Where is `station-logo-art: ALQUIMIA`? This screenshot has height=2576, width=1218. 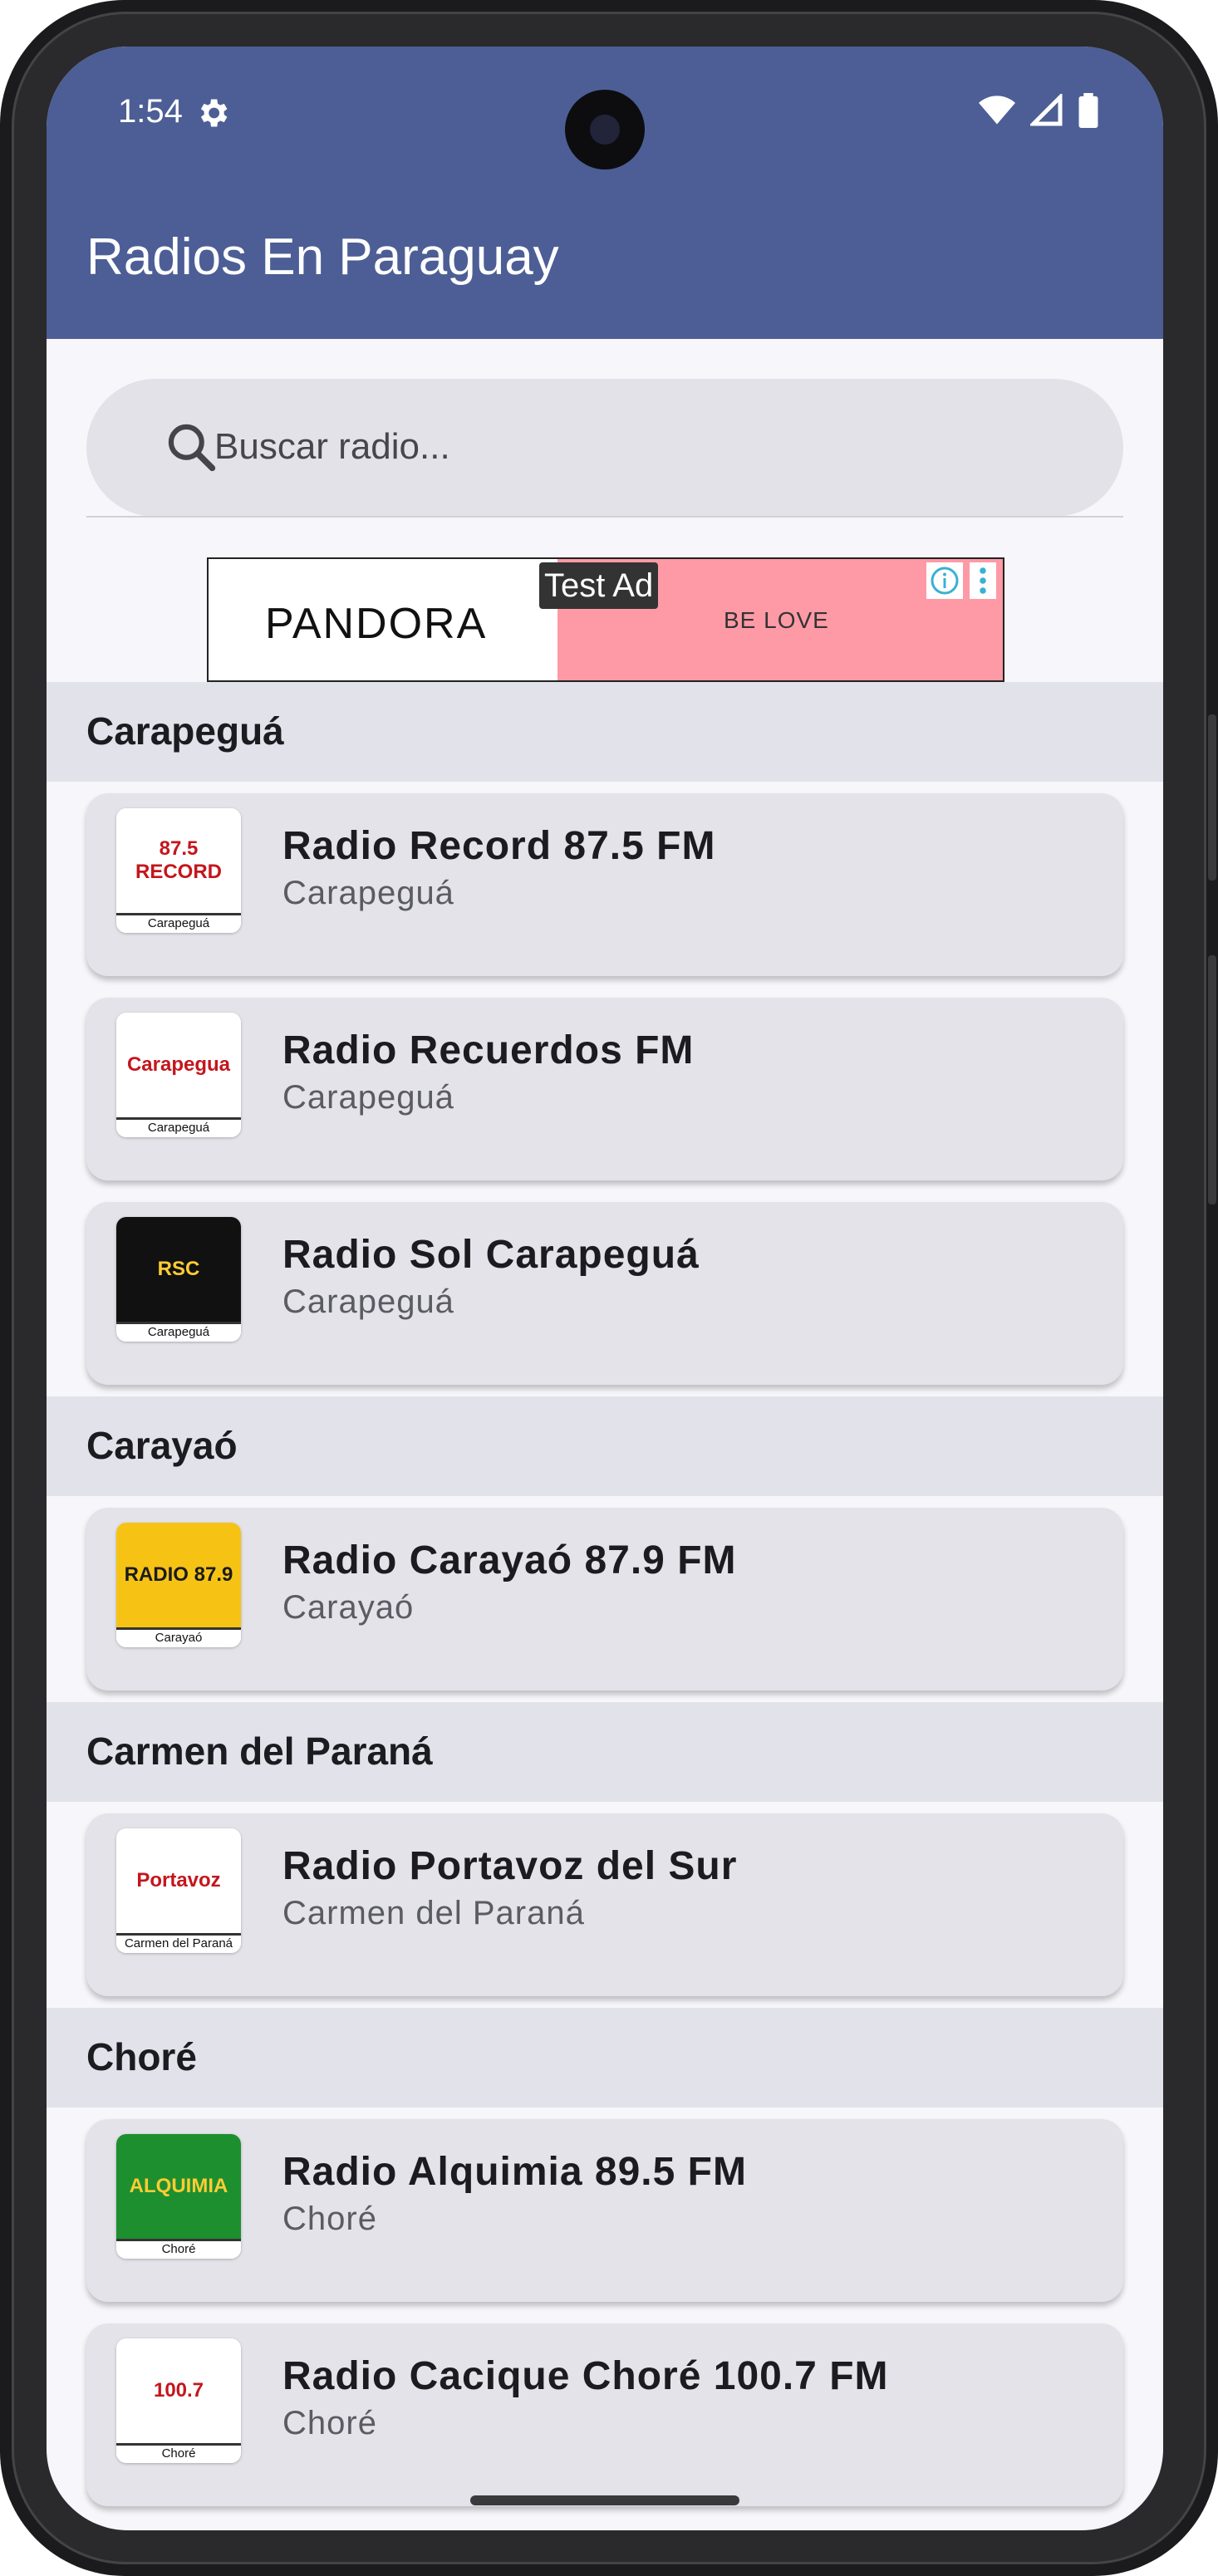 station-logo-art: ALQUIMIA is located at coordinates (178, 2186).